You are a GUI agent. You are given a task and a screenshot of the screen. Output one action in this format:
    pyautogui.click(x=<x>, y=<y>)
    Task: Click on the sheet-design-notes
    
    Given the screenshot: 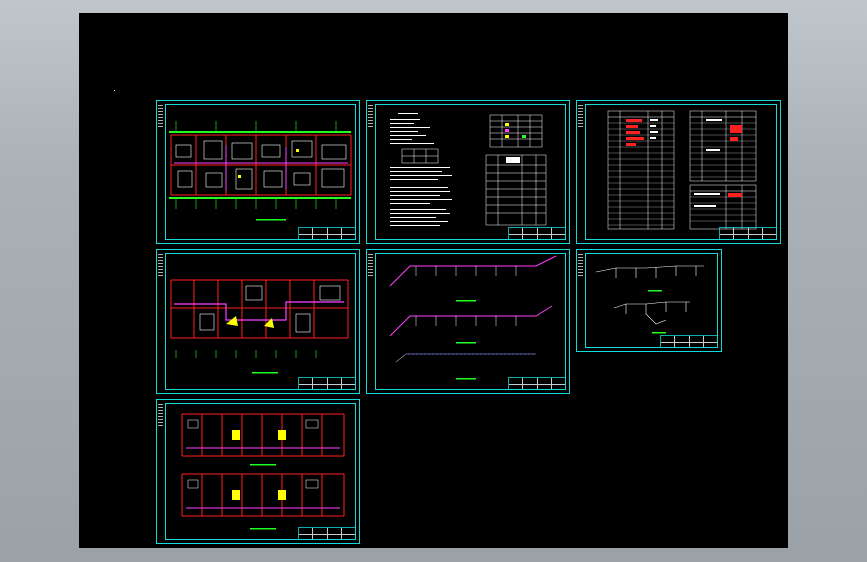 What is the action you would take?
    pyautogui.click(x=468, y=172)
    